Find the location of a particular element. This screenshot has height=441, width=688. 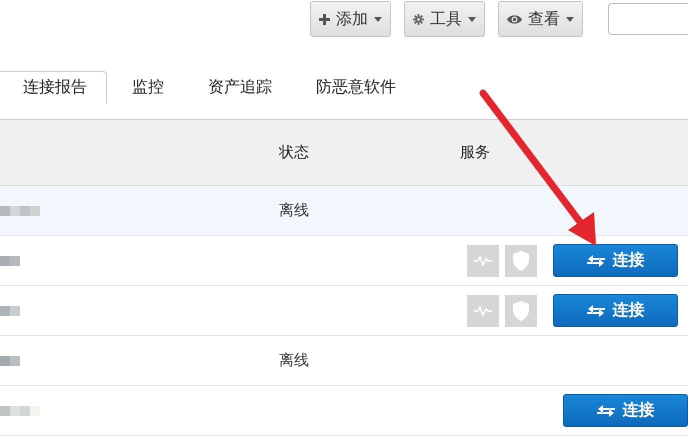

tab: 连接报告 is located at coordinates (53, 87).